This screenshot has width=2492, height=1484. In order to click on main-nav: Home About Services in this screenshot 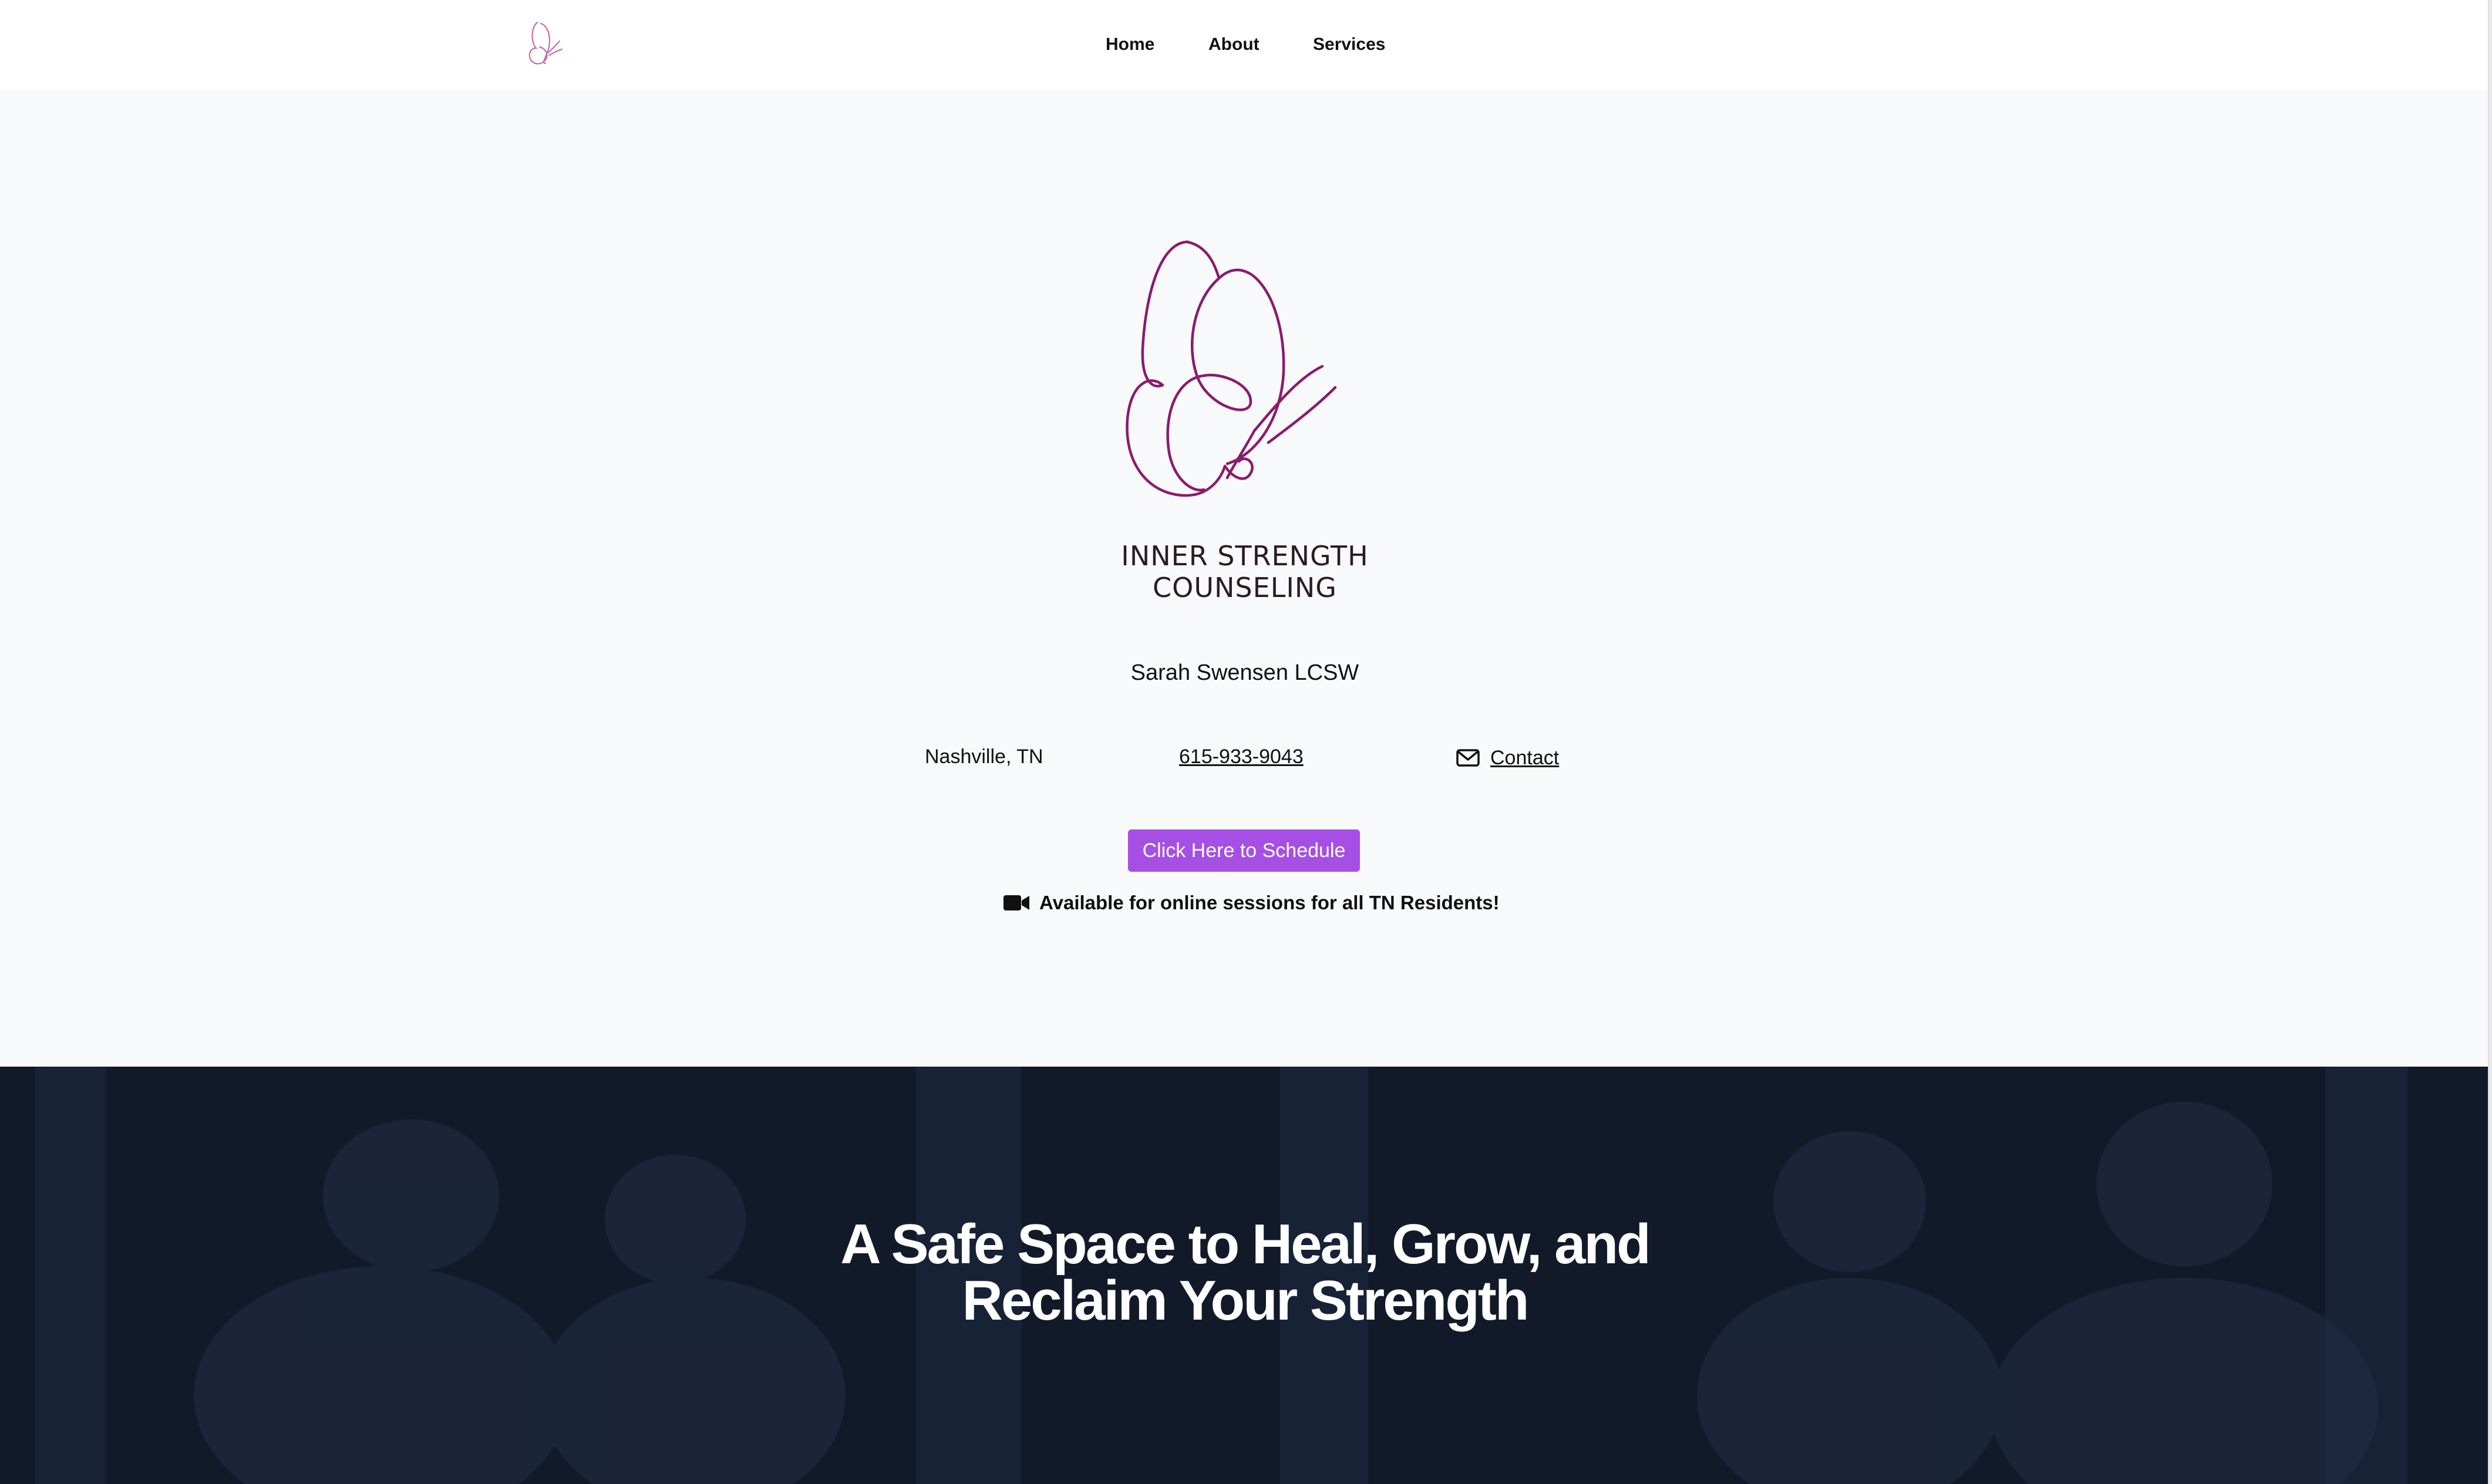, I will do `click(1244, 45)`.